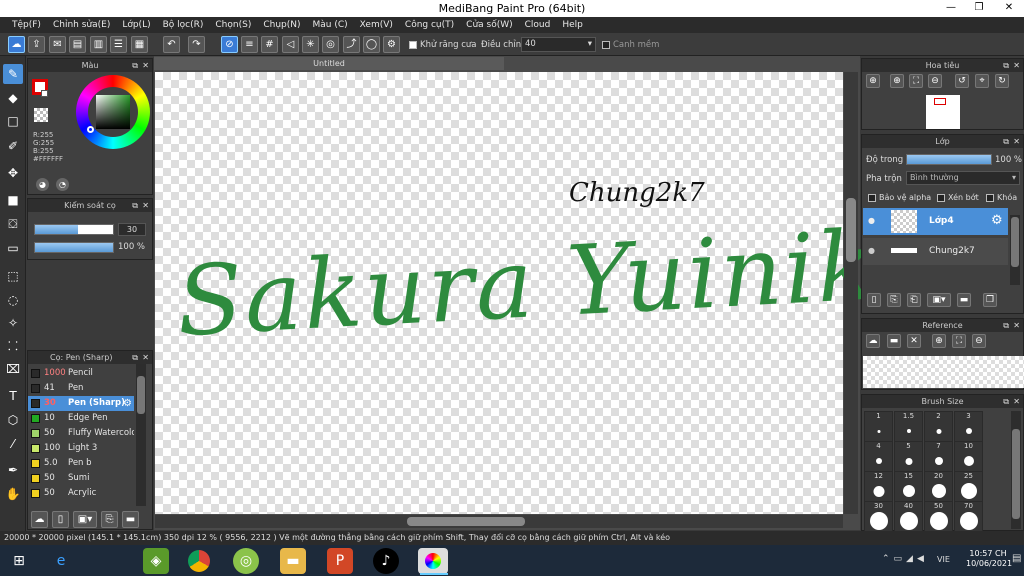  What do you see at coordinates (908, 517) in the screenshot?
I see `brush-size-cell: 40` at bounding box center [908, 517].